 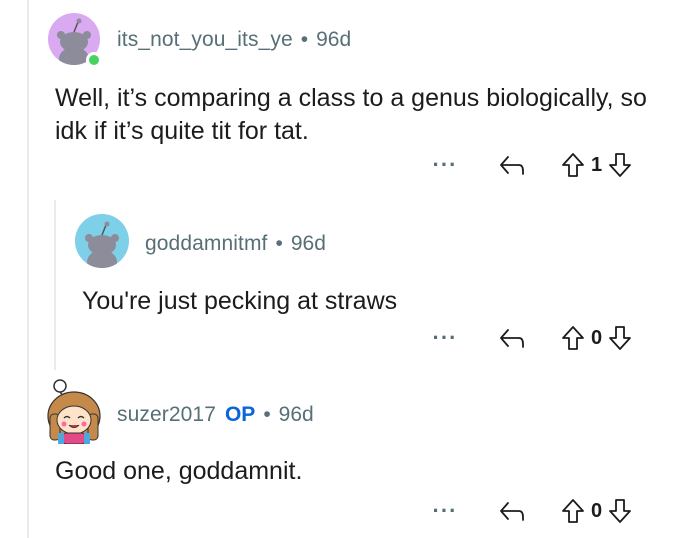 What do you see at coordinates (102, 244) in the screenshot?
I see `snoo-avatar-icon` at bounding box center [102, 244].